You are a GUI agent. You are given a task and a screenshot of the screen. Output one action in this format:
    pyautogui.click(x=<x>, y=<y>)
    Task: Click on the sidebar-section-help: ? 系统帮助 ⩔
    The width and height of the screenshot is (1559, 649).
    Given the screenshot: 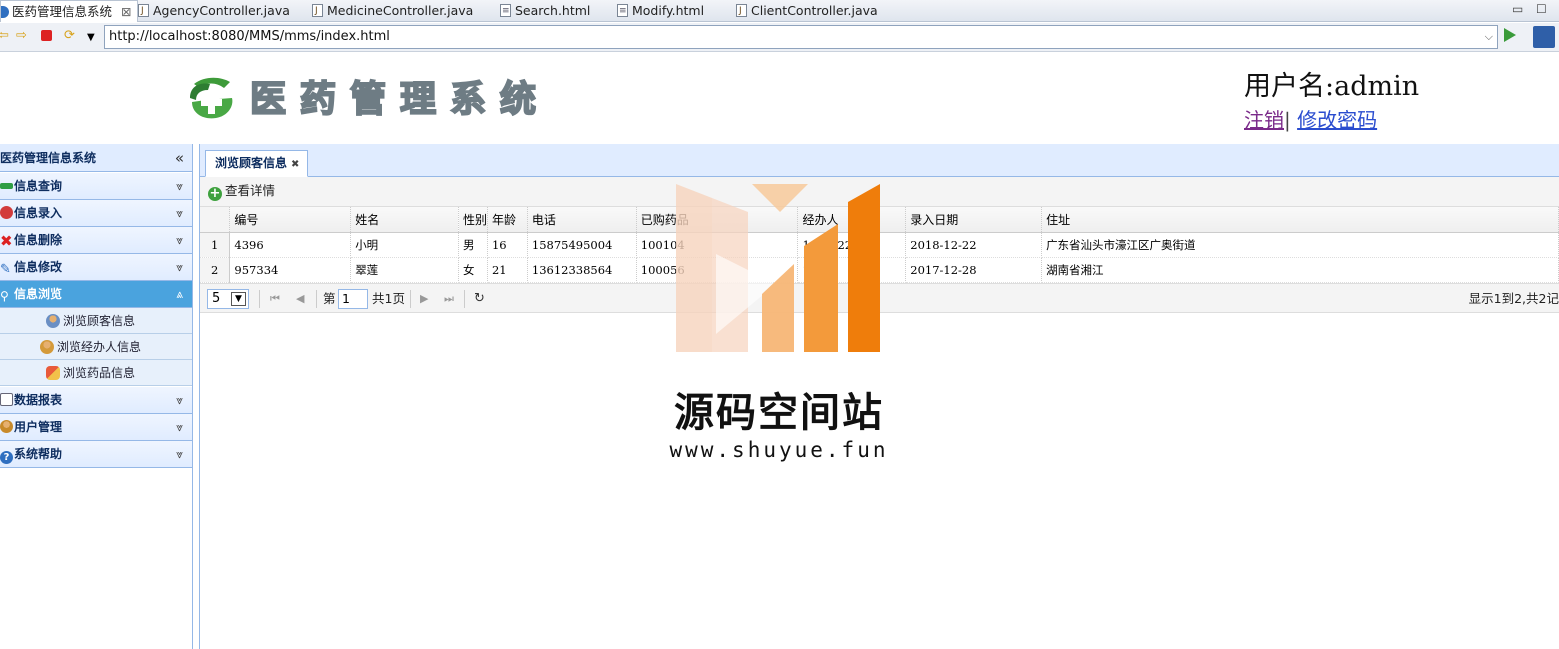 What is the action you would take?
    pyautogui.click(x=96, y=454)
    